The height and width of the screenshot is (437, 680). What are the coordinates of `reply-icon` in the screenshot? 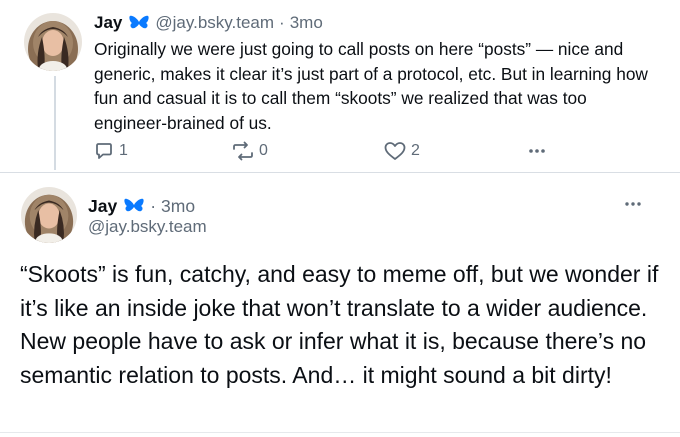 It's located at (104, 151).